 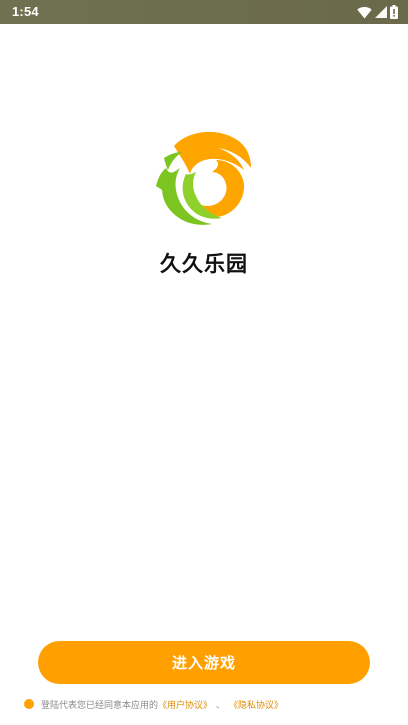 I want to click on status-icons, so click(x=377, y=12).